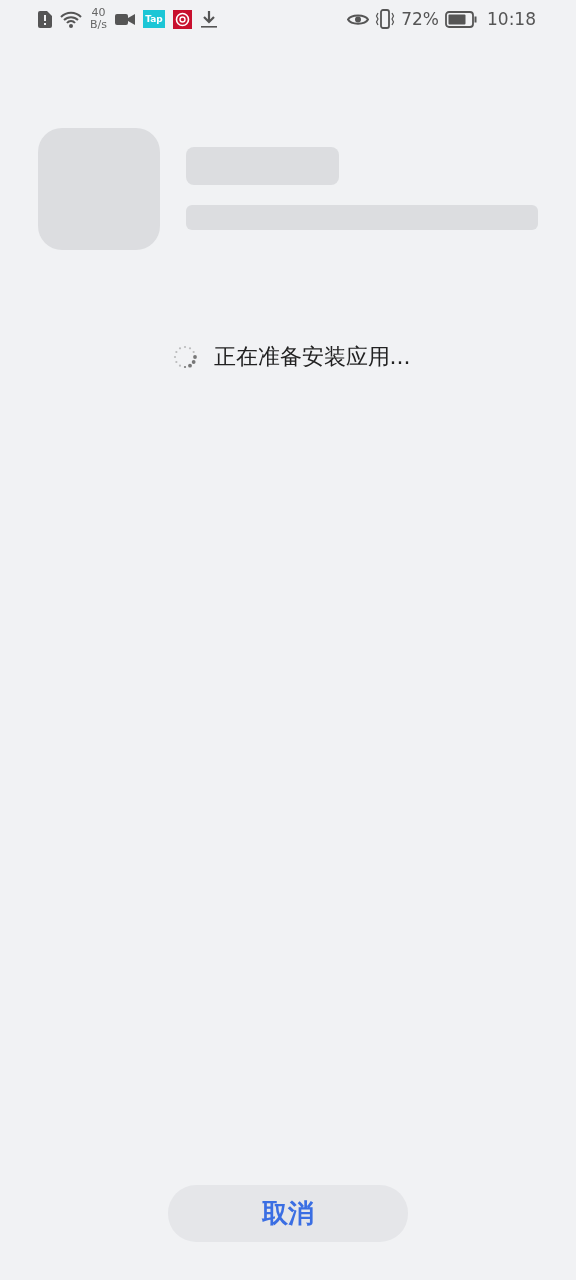  What do you see at coordinates (288, 1213) in the screenshot?
I see `cancel-button: 取消` at bounding box center [288, 1213].